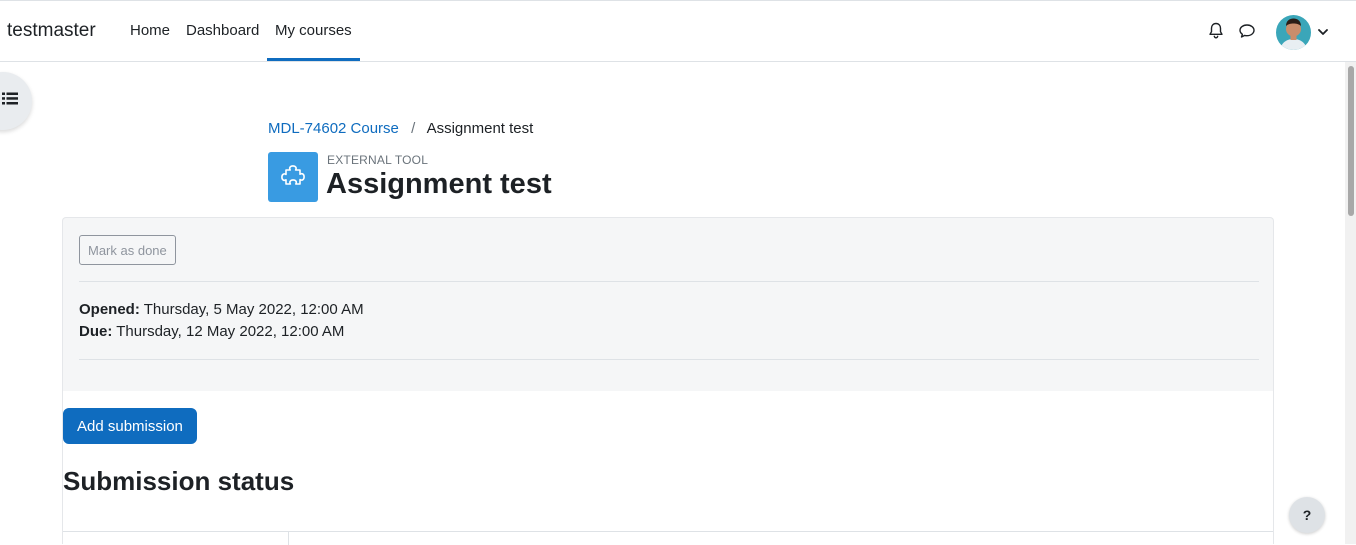 This screenshot has width=1356, height=545. What do you see at coordinates (668, 538) in the screenshot?
I see `submission-status-table` at bounding box center [668, 538].